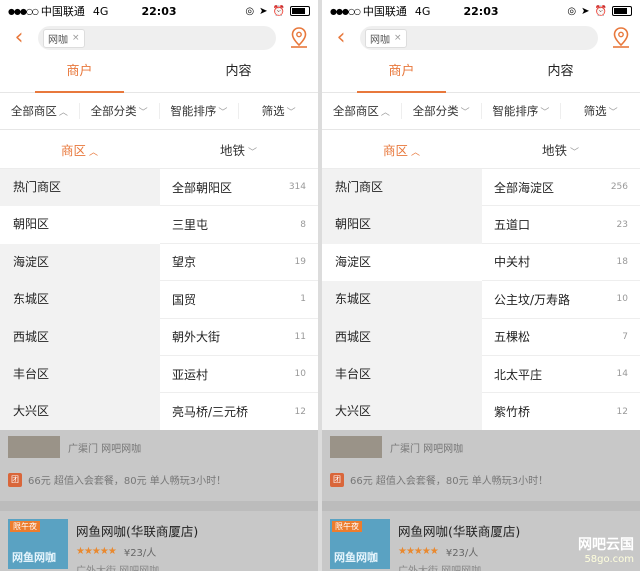 The height and width of the screenshot is (571, 640). What do you see at coordinates (239, 188) in the screenshot?
I see `area-item: 全部朝阳区 314` at bounding box center [239, 188].